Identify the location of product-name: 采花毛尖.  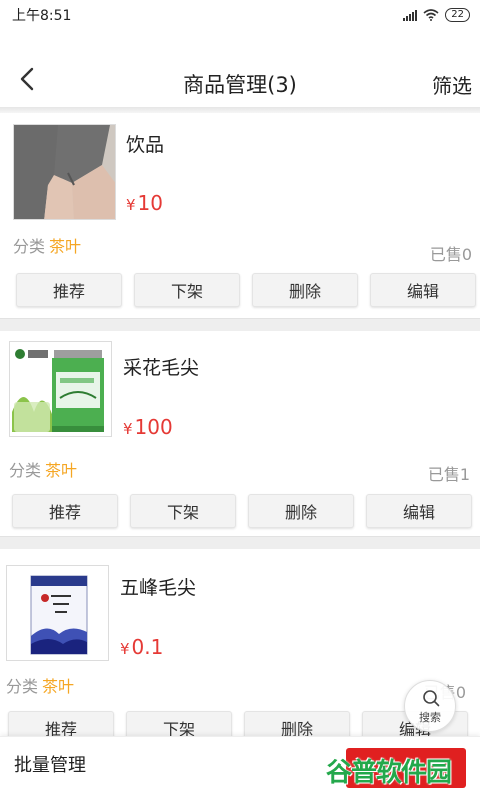
(161, 368).